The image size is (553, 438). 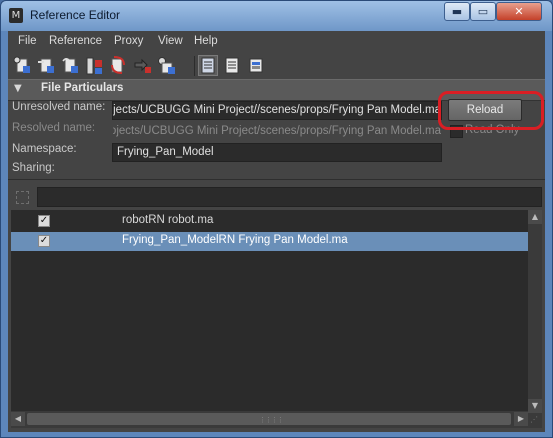 What do you see at coordinates (128, 41) in the screenshot?
I see `menu-proxy: Proxy` at bounding box center [128, 41].